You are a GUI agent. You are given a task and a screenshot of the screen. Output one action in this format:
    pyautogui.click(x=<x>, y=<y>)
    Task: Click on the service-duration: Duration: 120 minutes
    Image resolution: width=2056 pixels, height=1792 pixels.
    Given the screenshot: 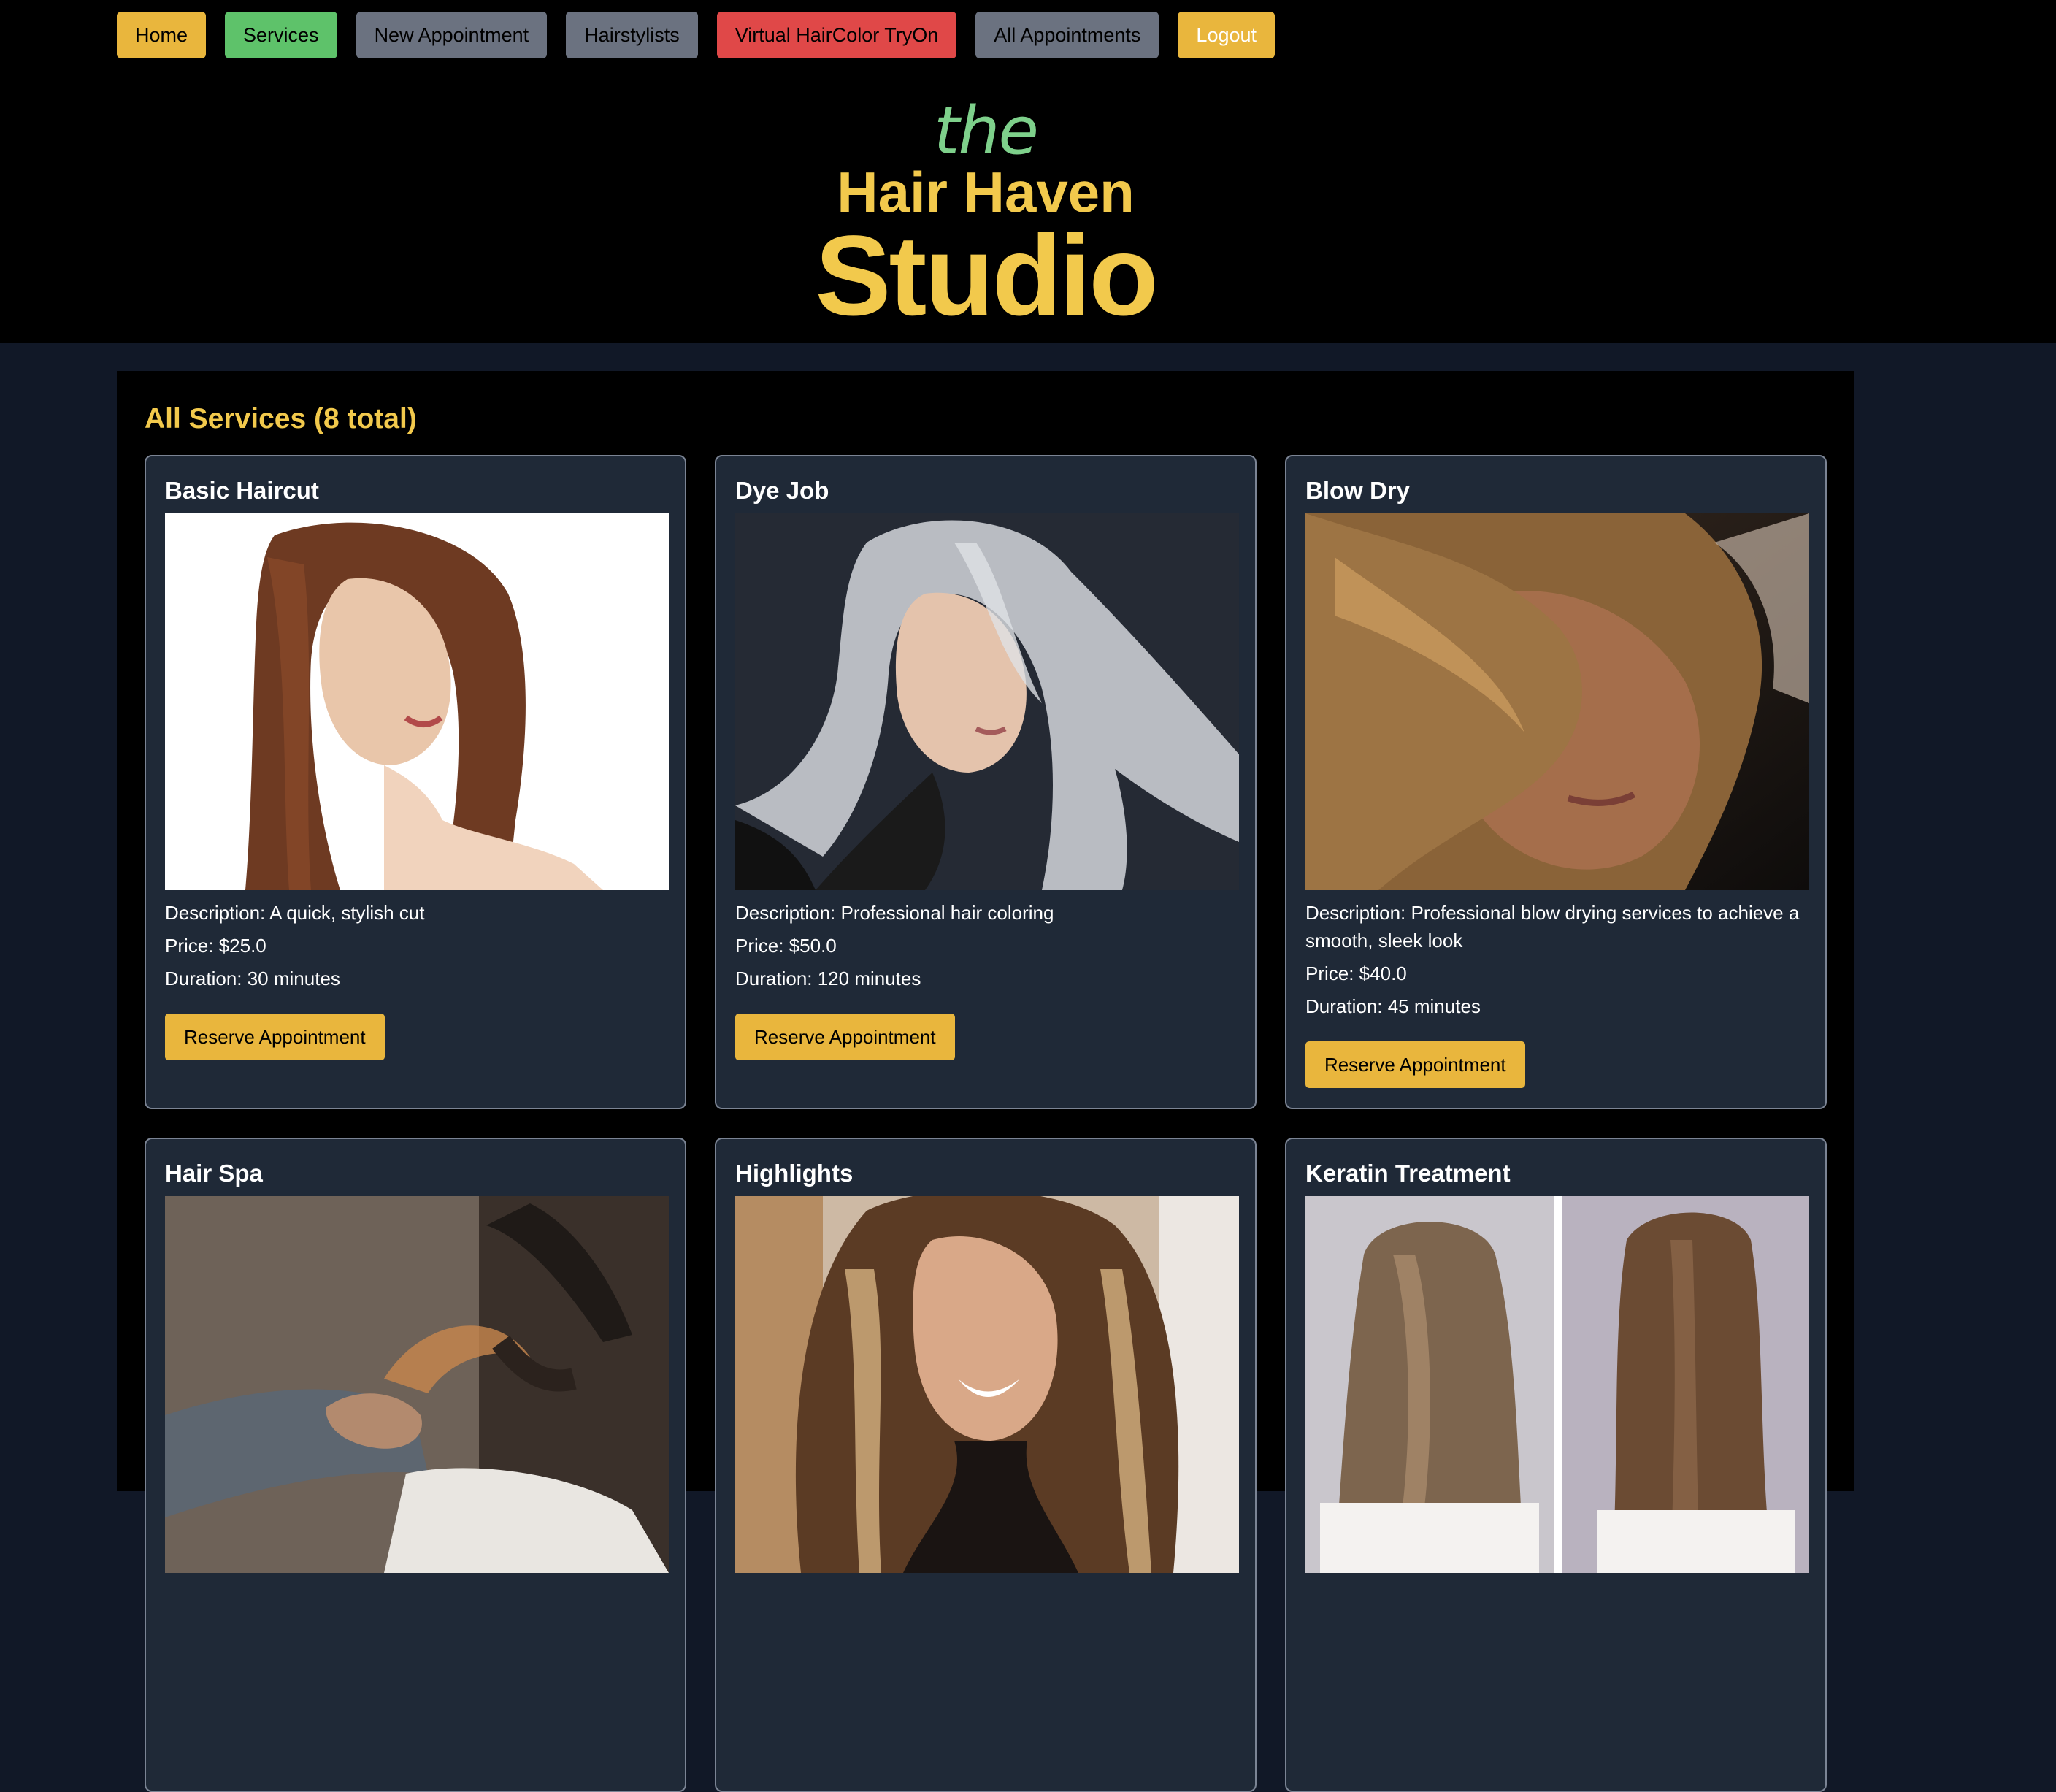 What is the action you would take?
    pyautogui.click(x=828, y=978)
    